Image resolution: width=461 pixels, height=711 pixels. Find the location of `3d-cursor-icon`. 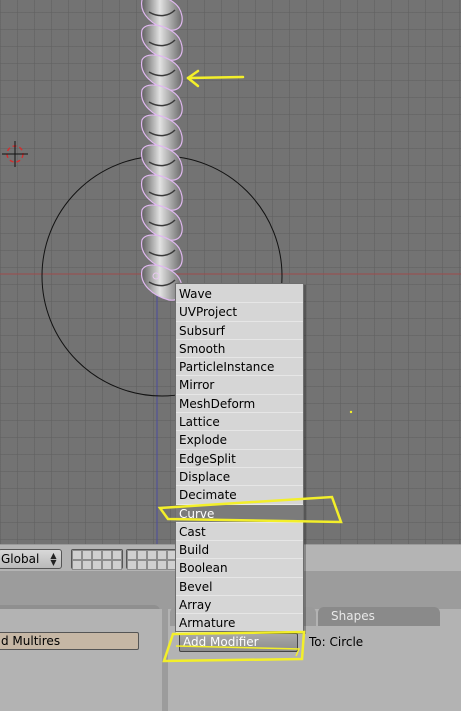

3d-cursor-icon is located at coordinates (15, 154).